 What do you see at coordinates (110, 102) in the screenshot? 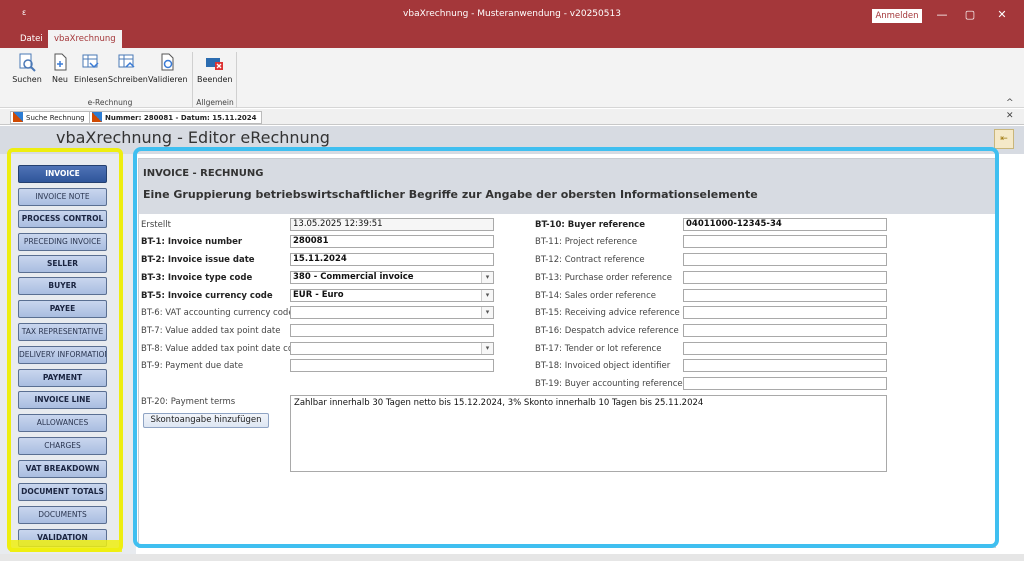
I see `group-label-erechnung: e-Rechnung` at bounding box center [110, 102].